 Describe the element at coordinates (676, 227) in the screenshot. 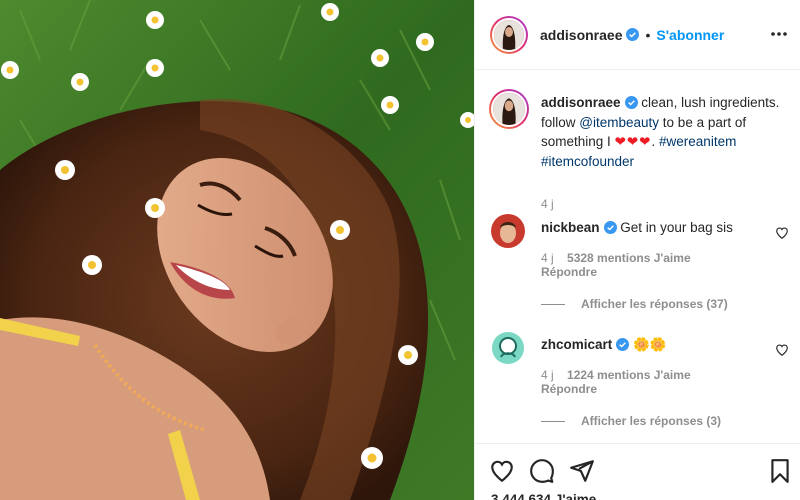

I see `comment-body: Get in your bag sis` at that location.